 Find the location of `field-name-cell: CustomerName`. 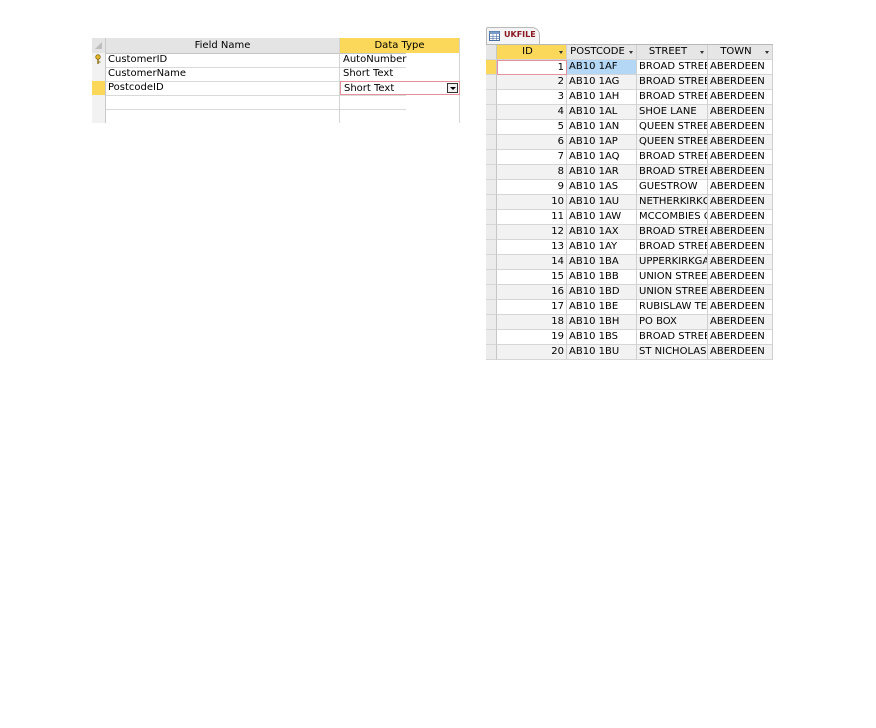

field-name-cell: CustomerName is located at coordinates (223, 74).